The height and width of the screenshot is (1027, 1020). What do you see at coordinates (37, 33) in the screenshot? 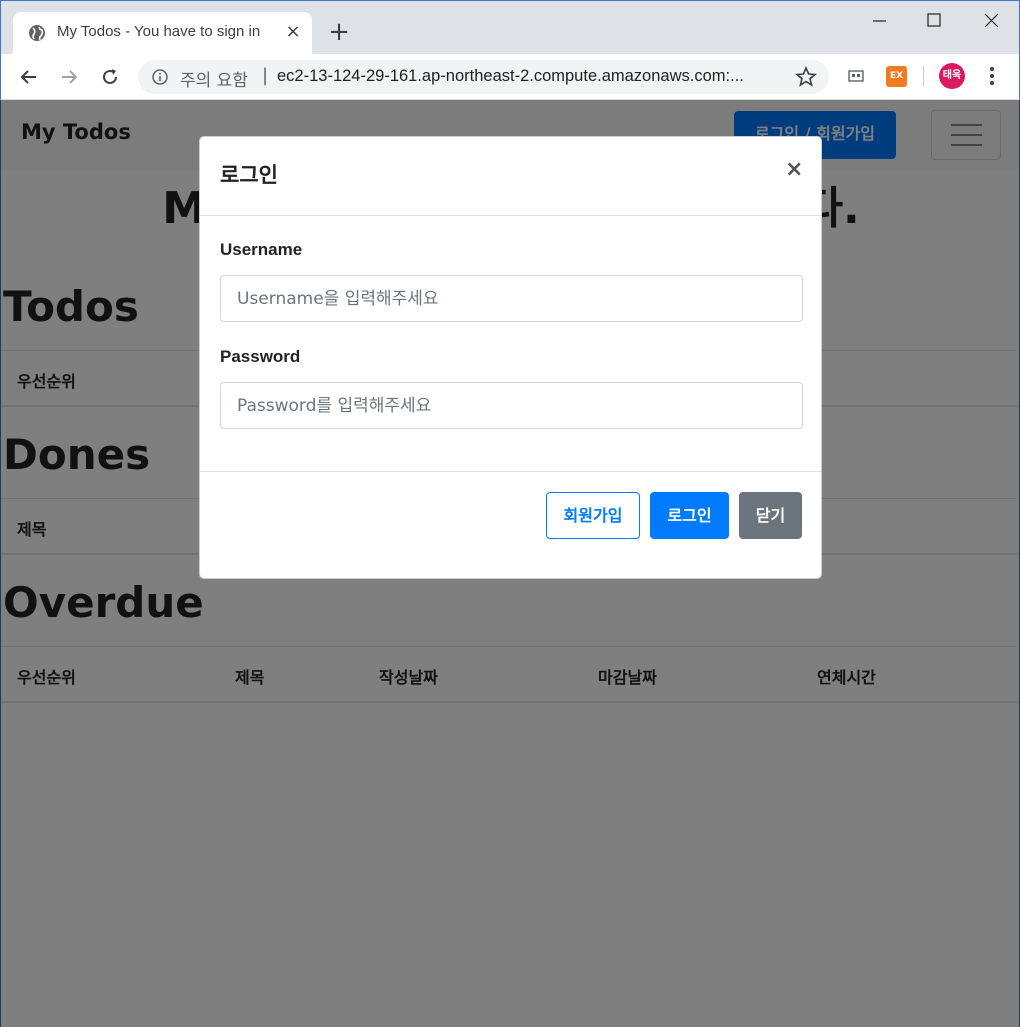
I see `globe-icon` at bounding box center [37, 33].